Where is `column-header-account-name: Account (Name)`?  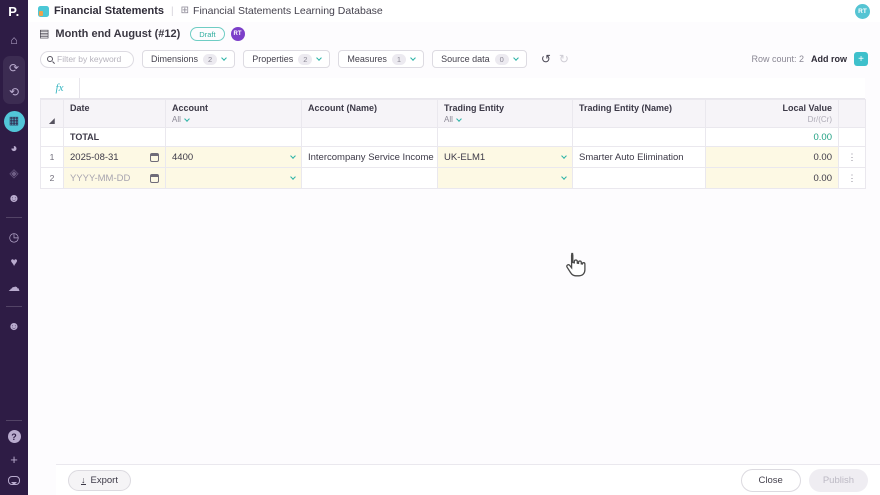
column-header-account-name: Account (Name) is located at coordinates (369, 113).